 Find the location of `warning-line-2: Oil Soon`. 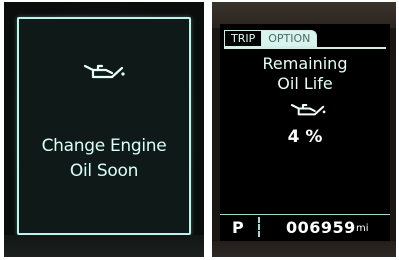

warning-line-2: Oil Soon is located at coordinates (104, 171).